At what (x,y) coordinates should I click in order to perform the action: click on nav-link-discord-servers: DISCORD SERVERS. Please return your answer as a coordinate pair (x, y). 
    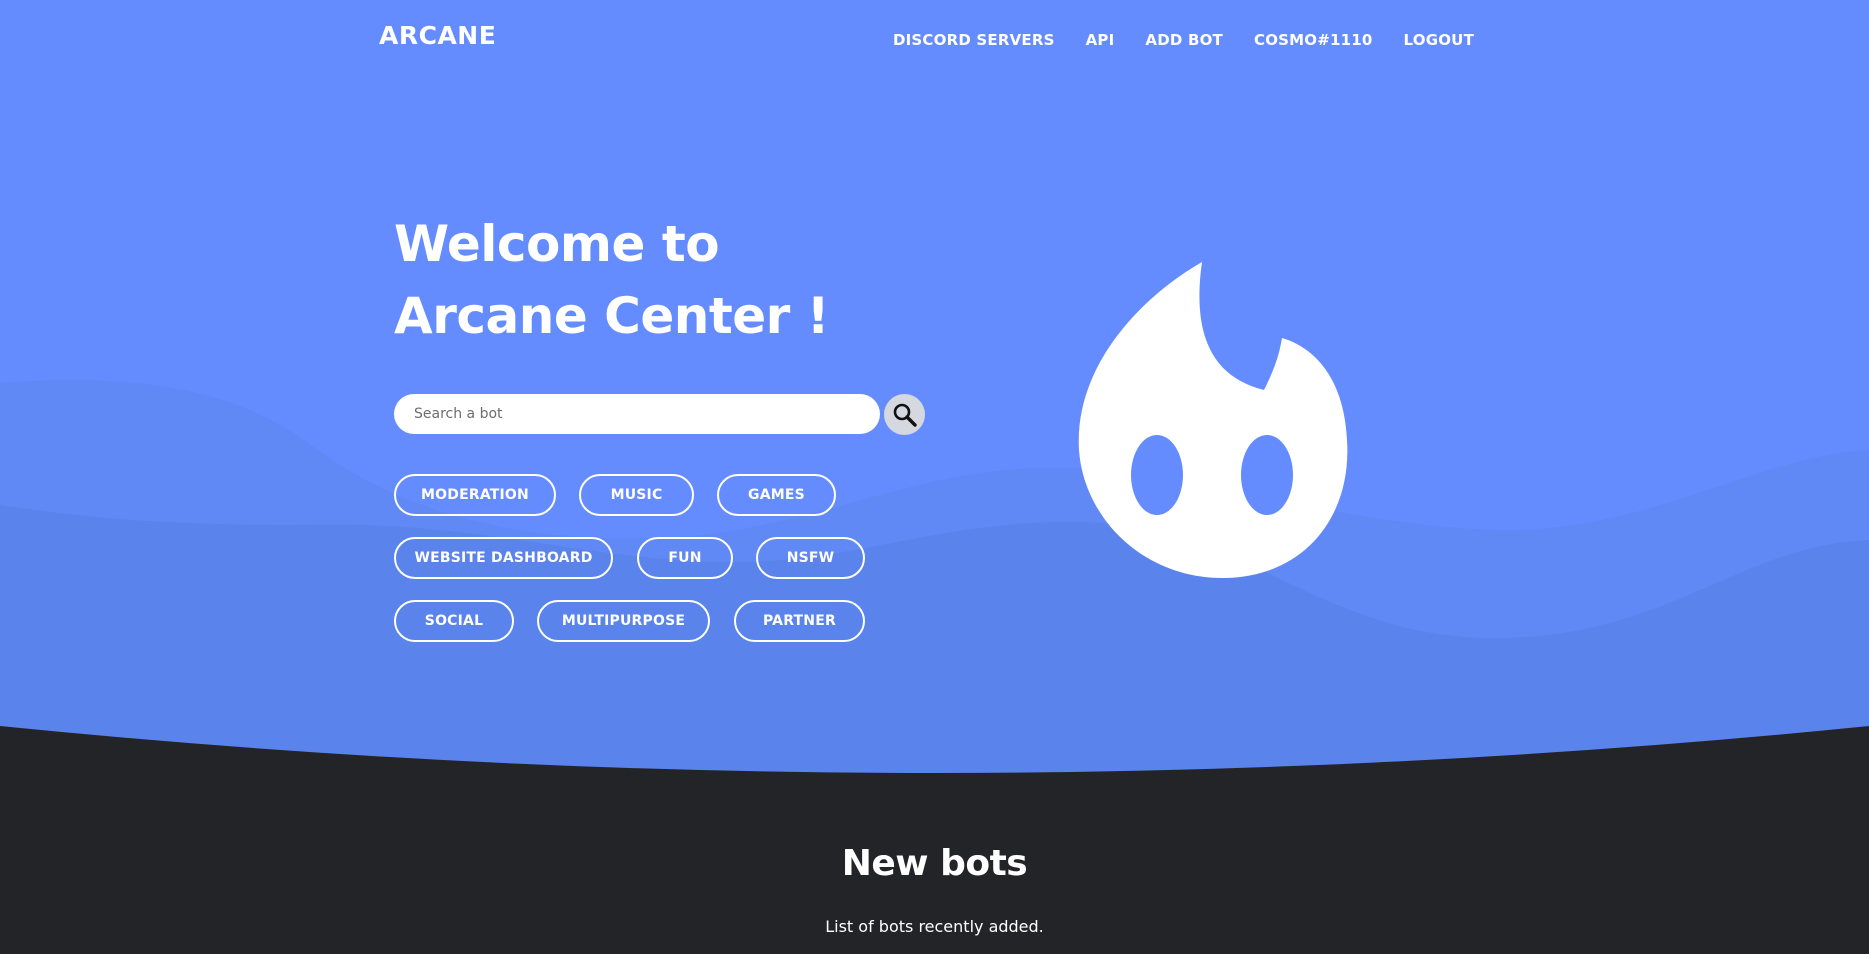
    Looking at the image, I should click on (974, 40).